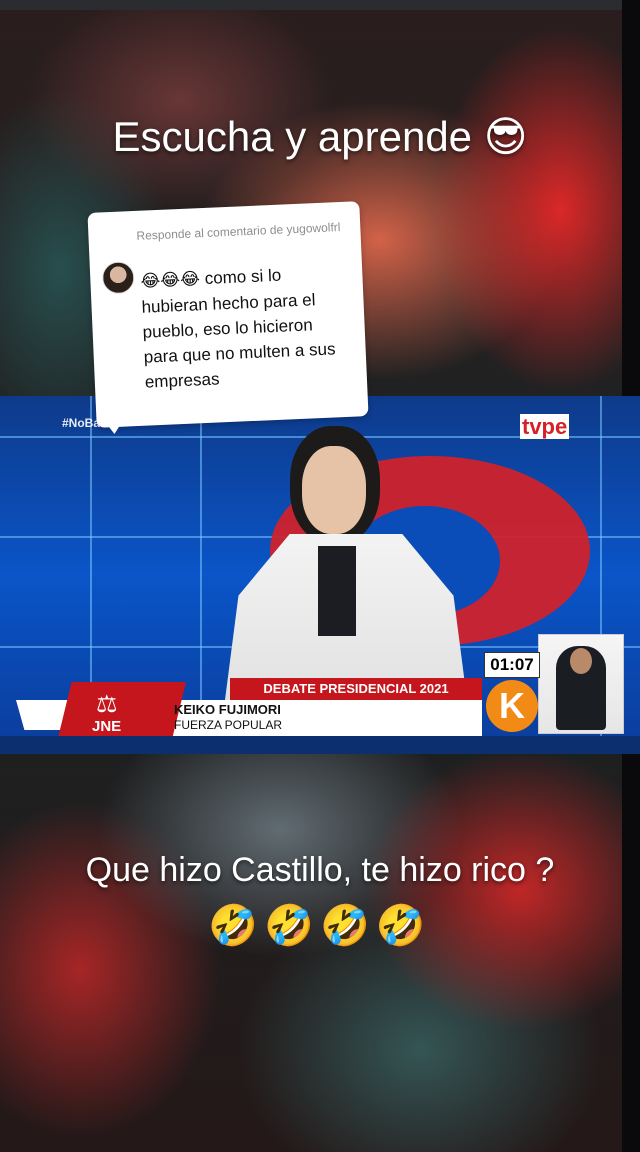 The image size is (640, 1152). What do you see at coordinates (320, 745) in the screenshot?
I see `video-bottom-strip` at bounding box center [320, 745].